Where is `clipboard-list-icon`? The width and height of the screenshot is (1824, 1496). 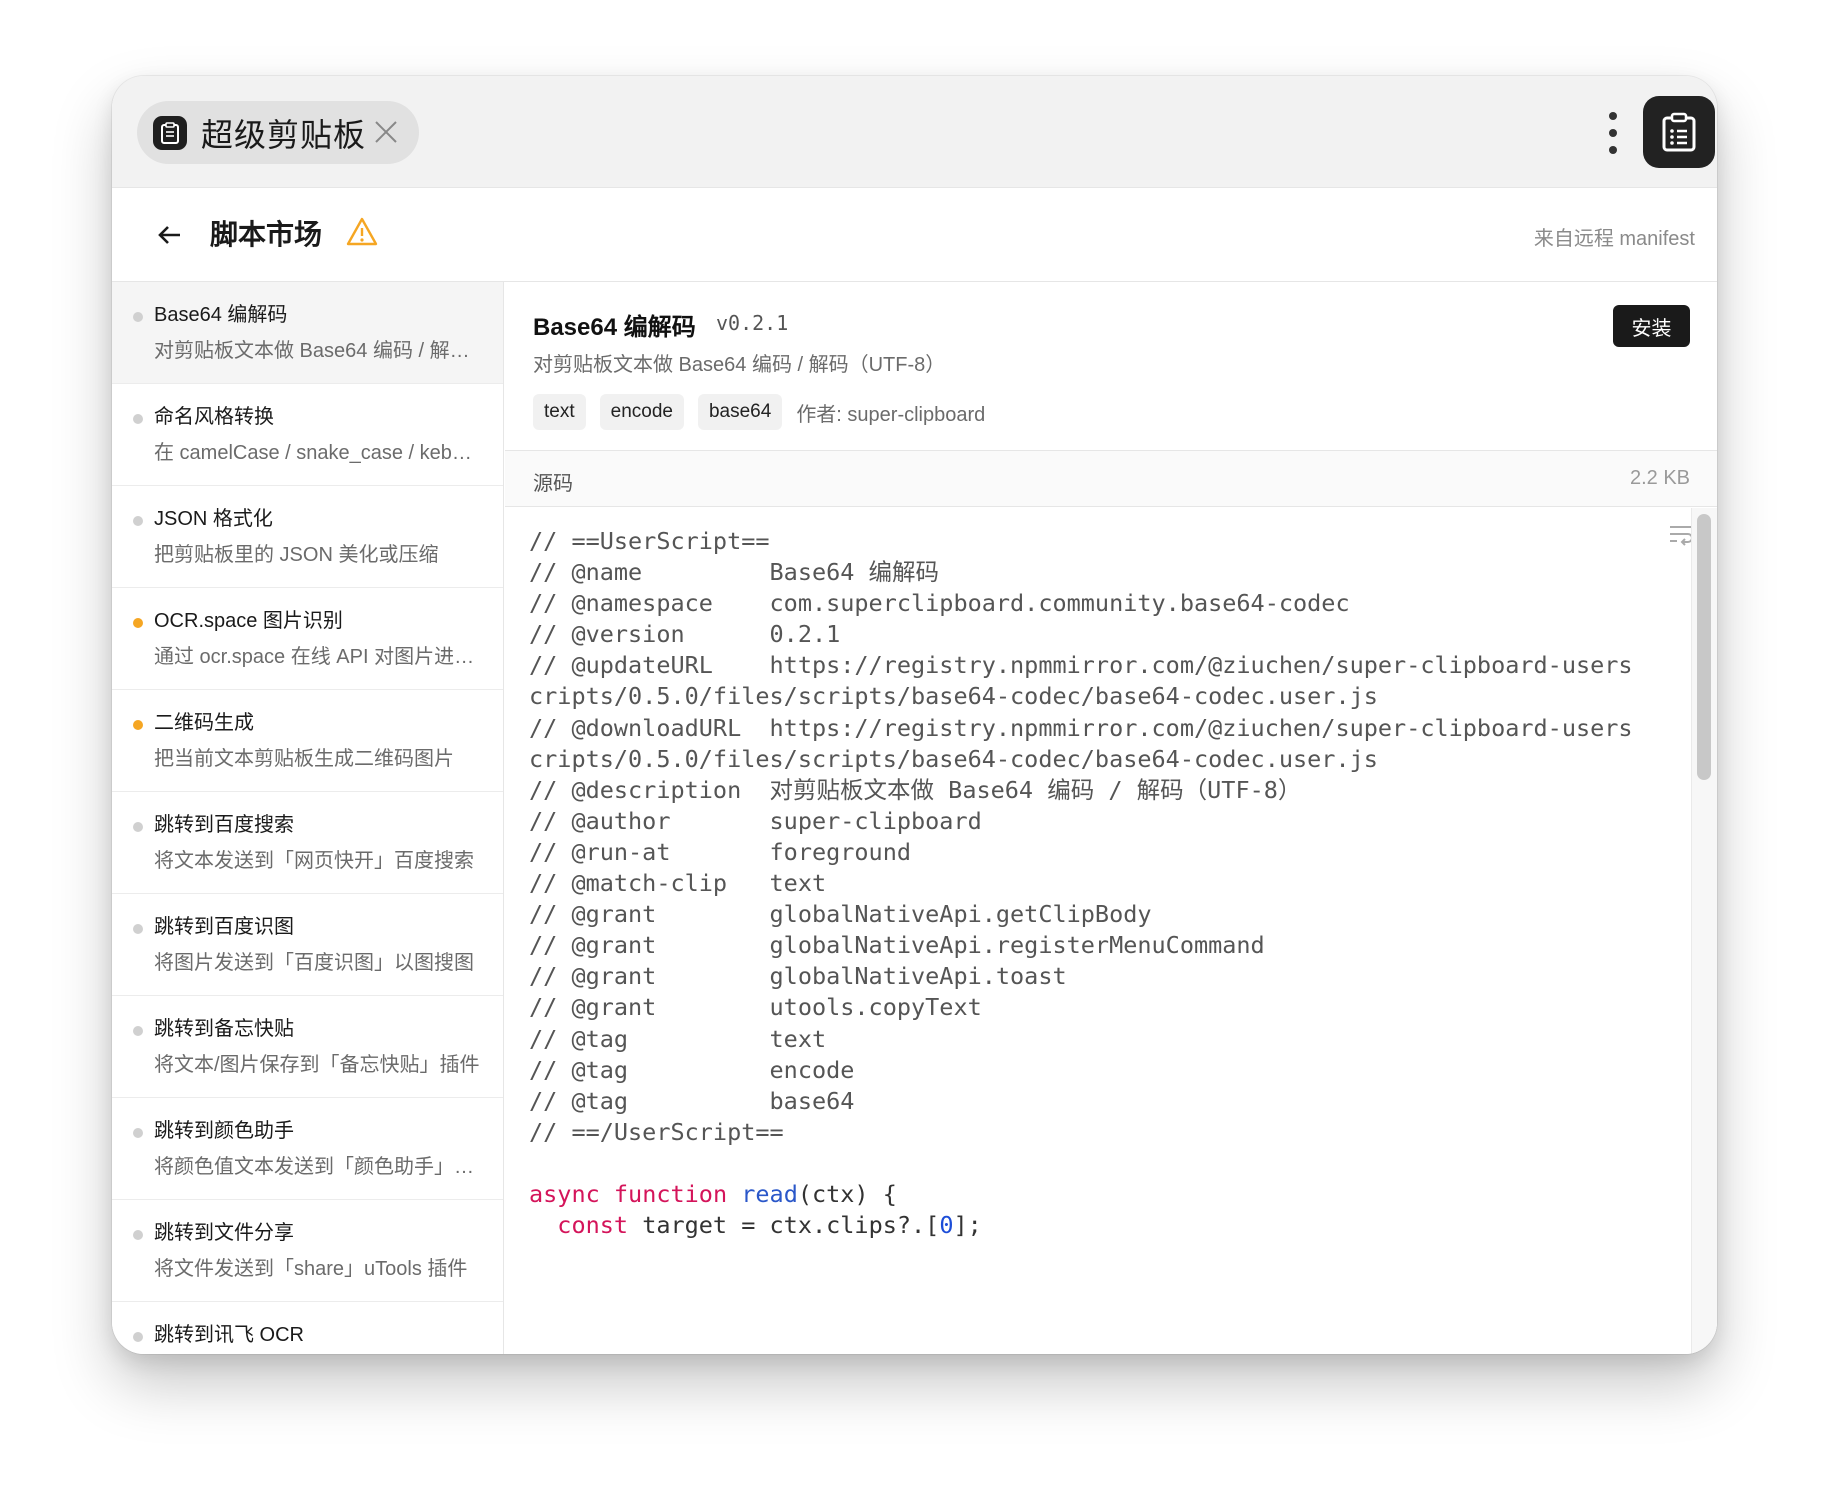
clipboard-list-icon is located at coordinates (1679, 132).